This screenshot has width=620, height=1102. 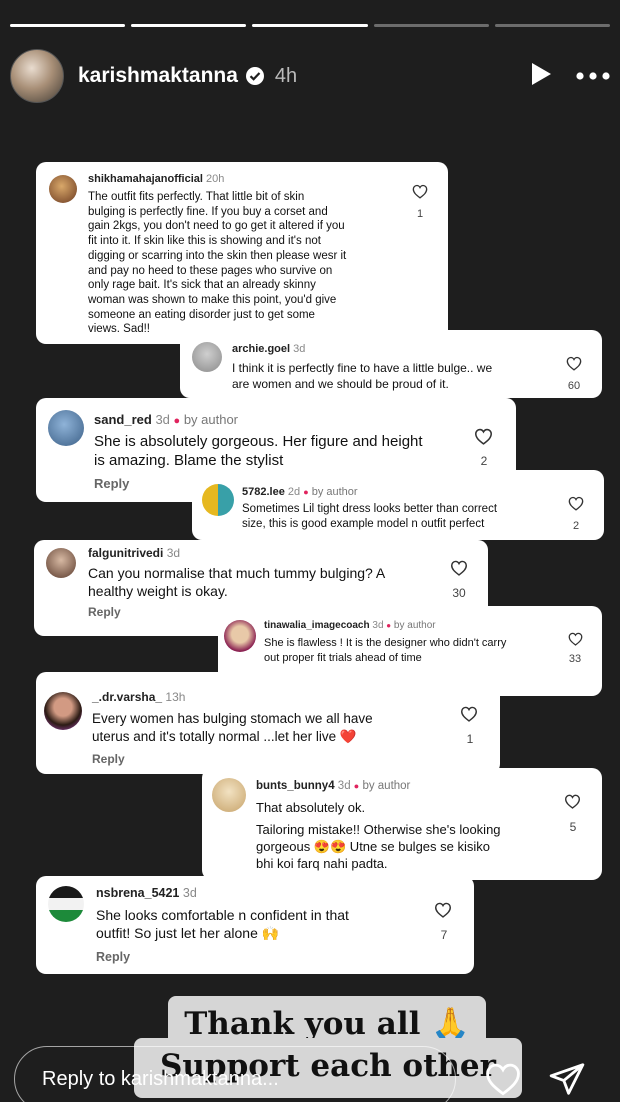 What do you see at coordinates (145, 179) in the screenshot?
I see `comment-username: shikhamahajanofficial` at bounding box center [145, 179].